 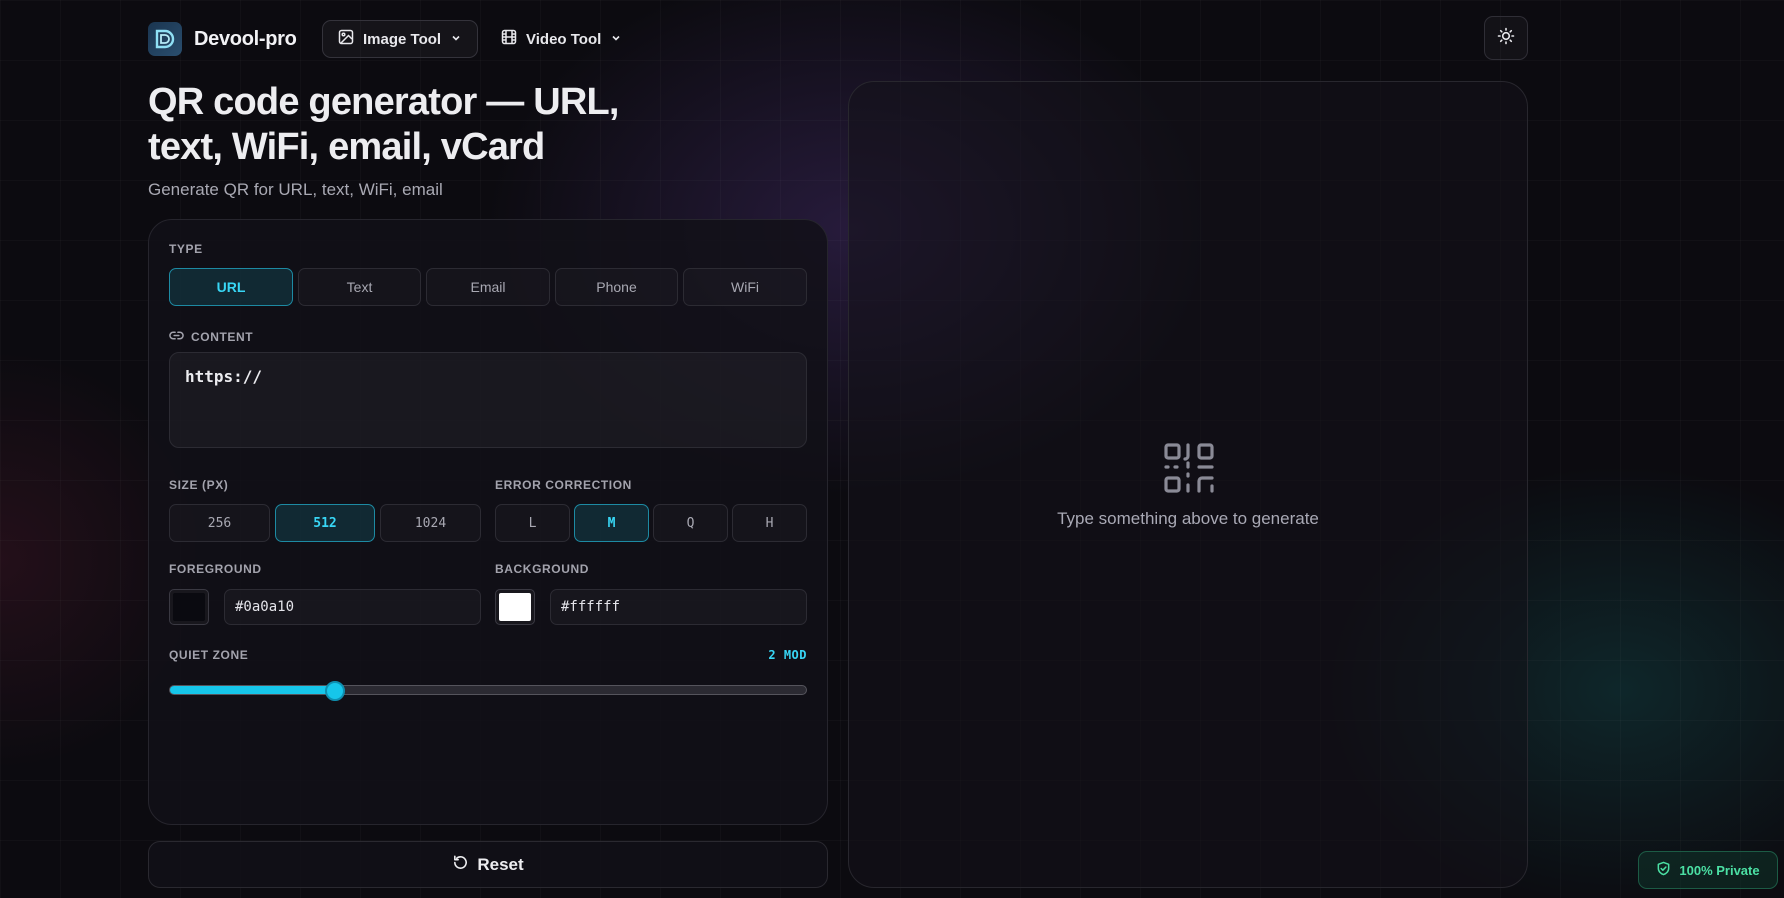 I want to click on reset-button: Reset, so click(x=488, y=864).